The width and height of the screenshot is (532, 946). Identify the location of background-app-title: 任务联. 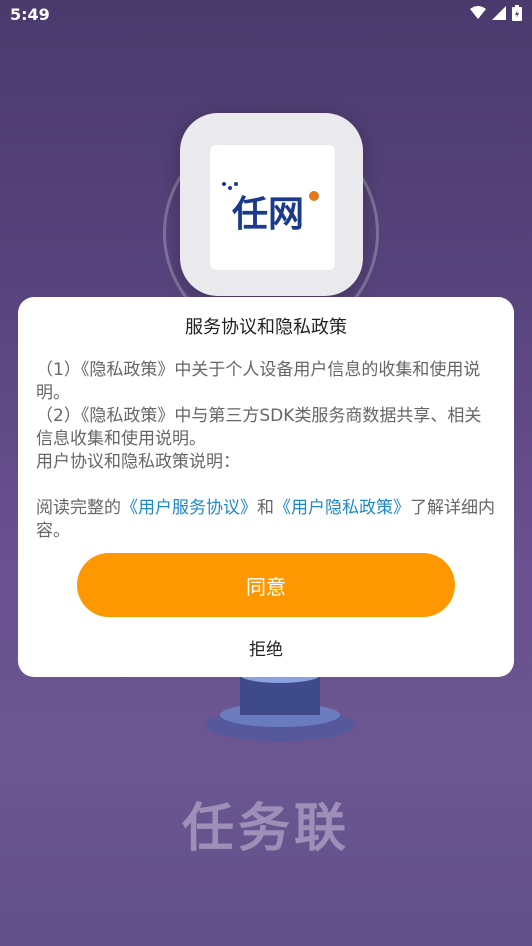
(265, 829).